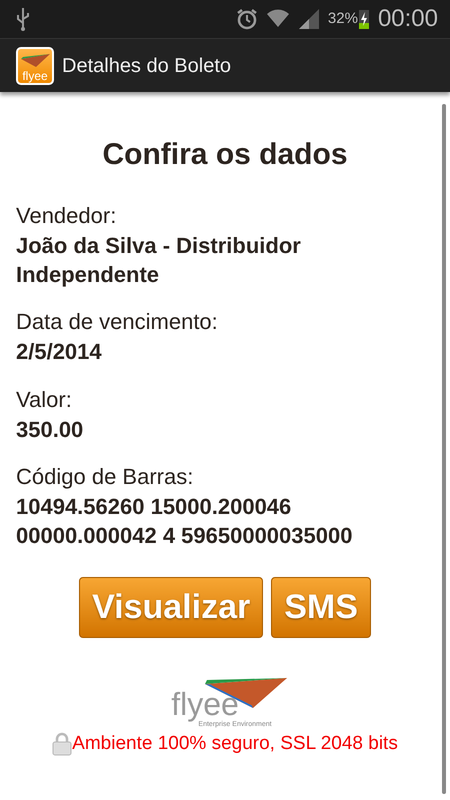 The image size is (450, 800). What do you see at coordinates (105, 477) in the screenshot?
I see `field-label: Código de Barras:` at bounding box center [105, 477].